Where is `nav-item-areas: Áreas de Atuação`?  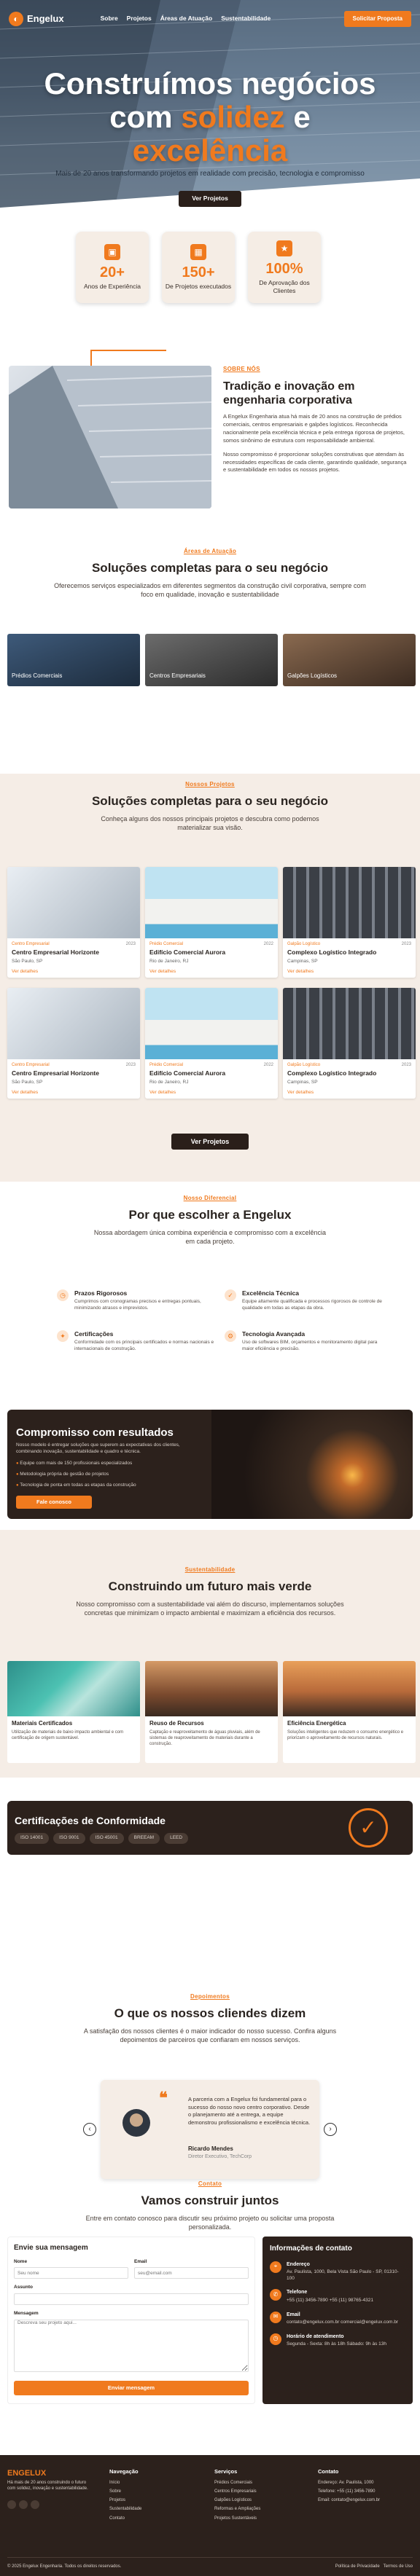
nav-item-areas: Áreas de Atuação is located at coordinates (186, 19).